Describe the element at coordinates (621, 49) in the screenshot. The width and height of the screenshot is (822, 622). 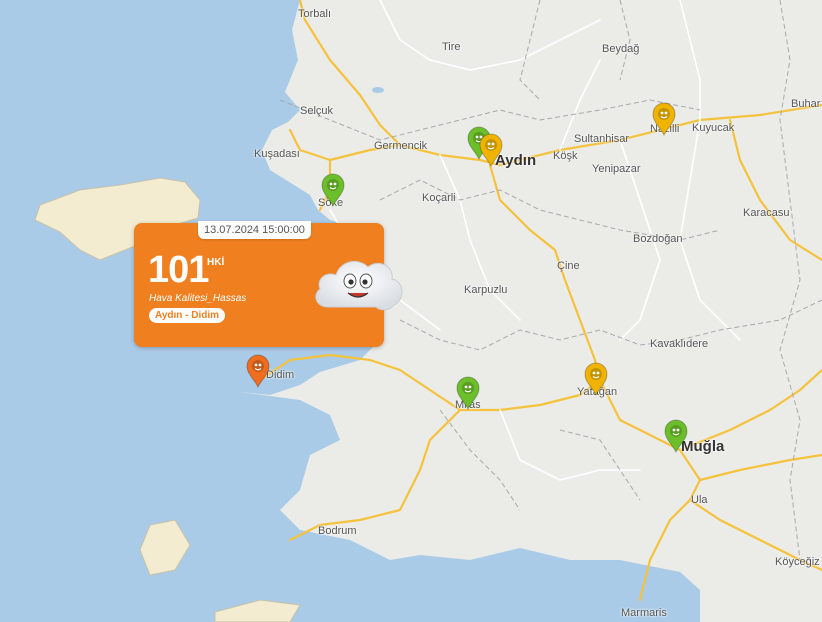
I see `place-beydag: Beydağ` at that location.